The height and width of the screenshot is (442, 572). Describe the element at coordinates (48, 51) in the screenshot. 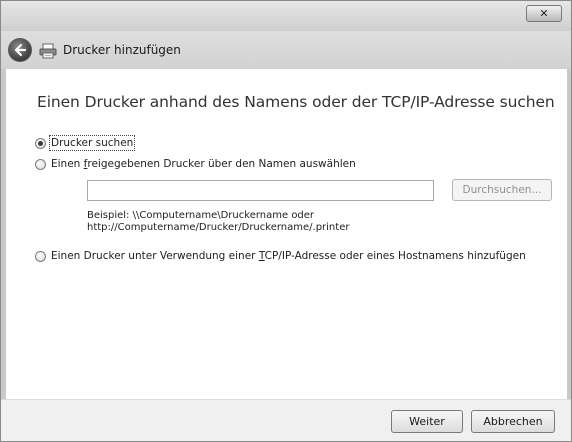

I see `printer-icon` at that location.